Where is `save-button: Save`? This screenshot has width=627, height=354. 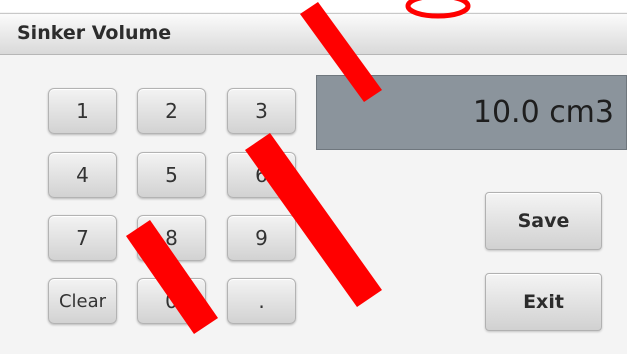
save-button: Save is located at coordinates (543, 221).